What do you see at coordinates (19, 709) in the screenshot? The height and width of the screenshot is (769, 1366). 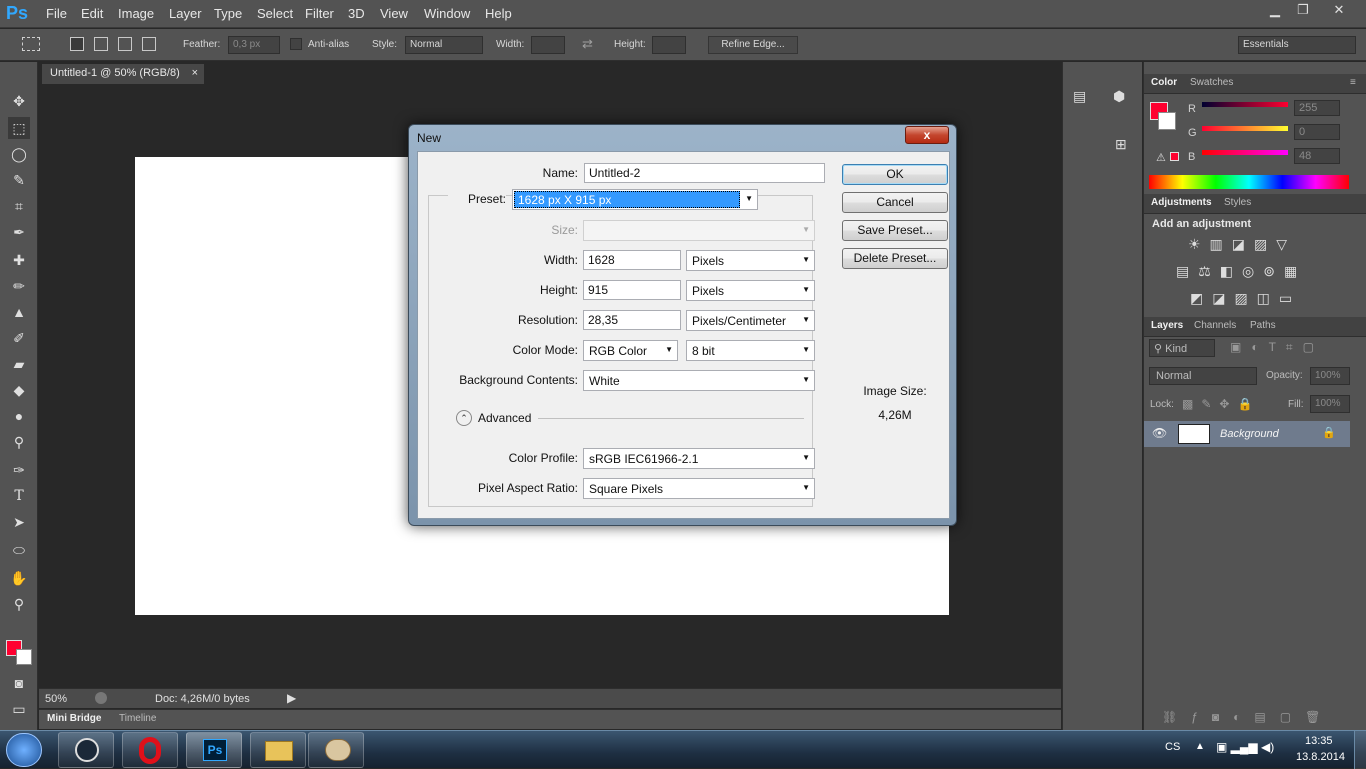 I see `screen-mode-icon: ▭` at bounding box center [19, 709].